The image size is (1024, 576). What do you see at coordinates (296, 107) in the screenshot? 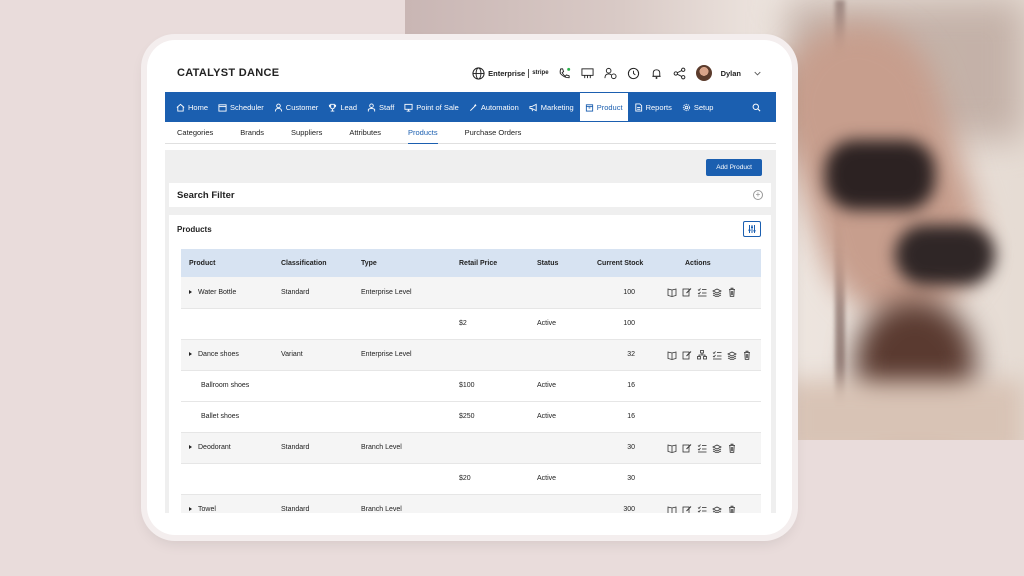
I see `nav-item-customer: Customer` at bounding box center [296, 107].